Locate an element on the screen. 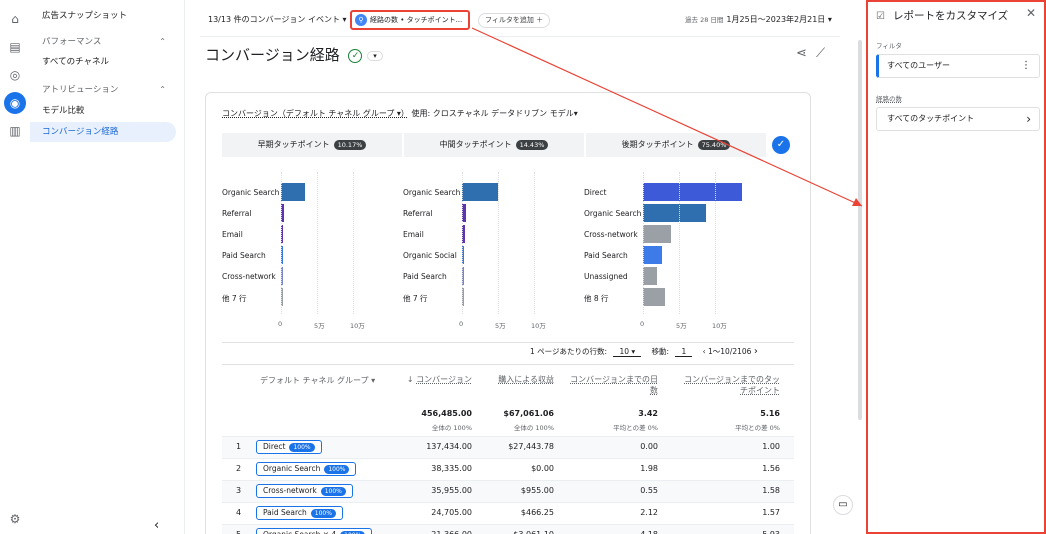 The height and width of the screenshot is (534, 1046). model-name: 使用: クロスチャネル データドリブン モデル▾ is located at coordinates (494, 113).